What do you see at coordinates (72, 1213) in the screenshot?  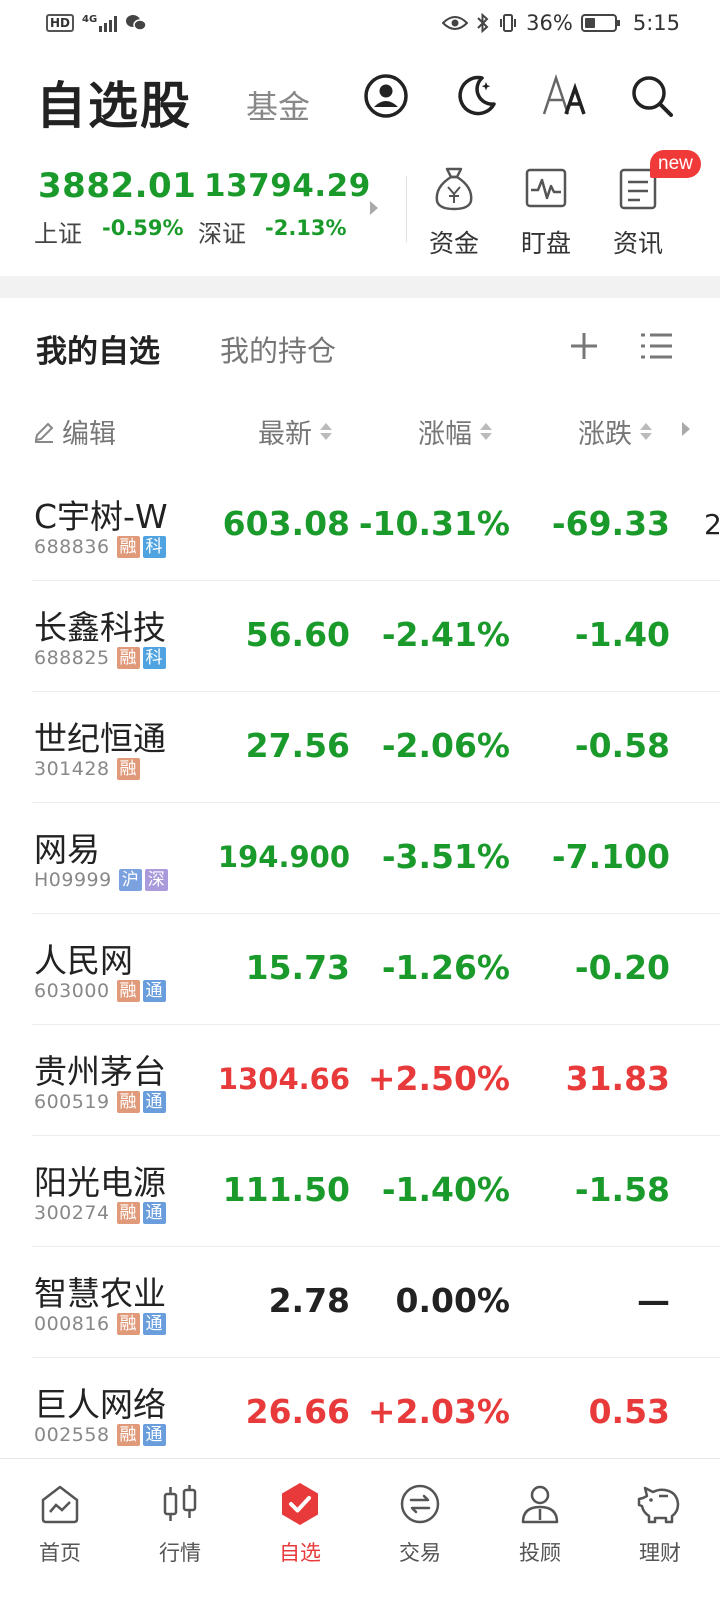 I see `stock-code: 300274` at bounding box center [72, 1213].